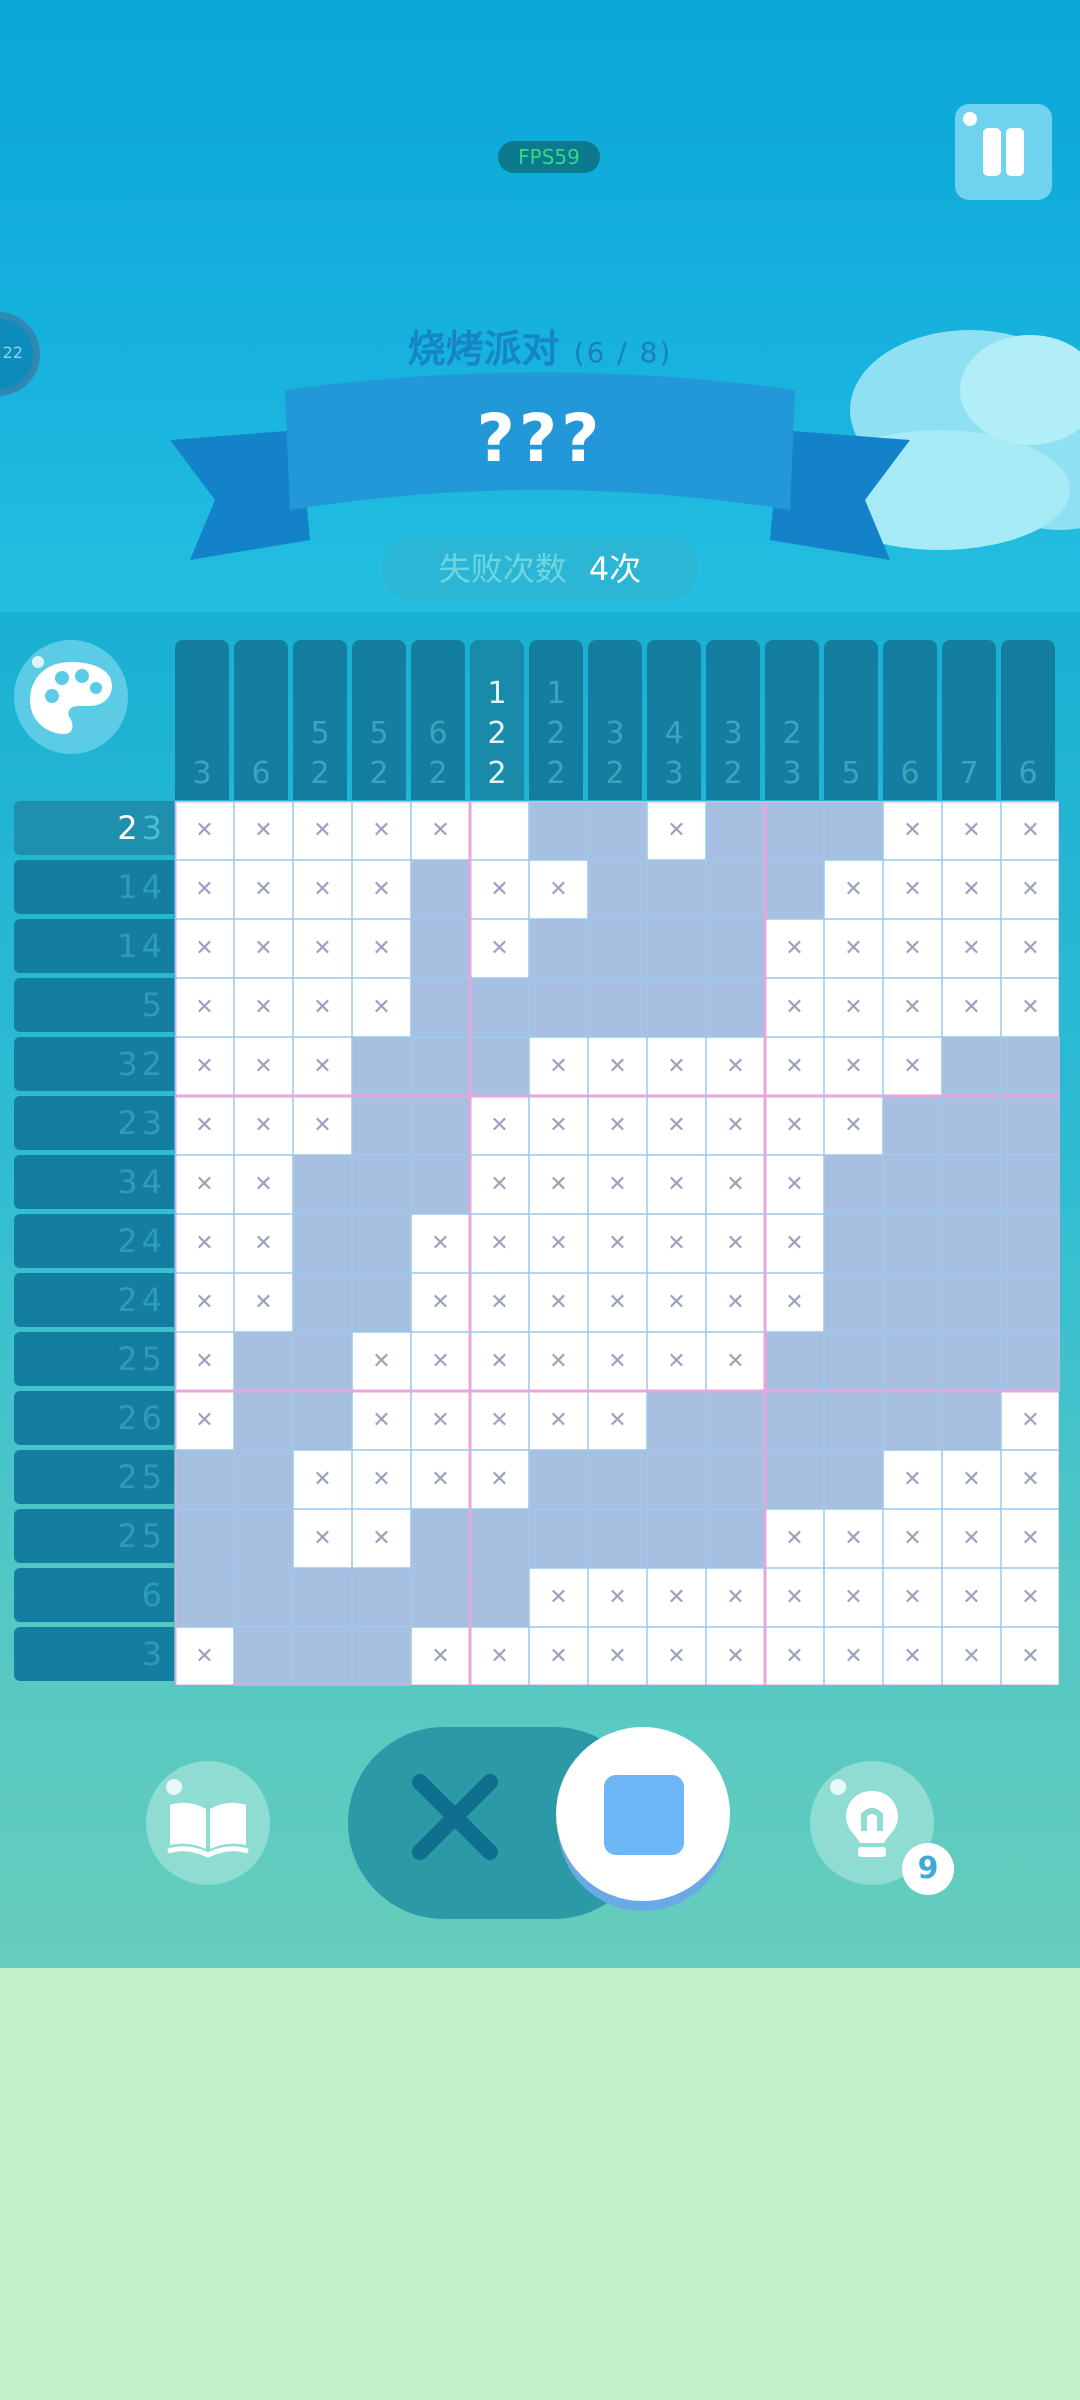  I want to click on palette-button, so click(71, 697).